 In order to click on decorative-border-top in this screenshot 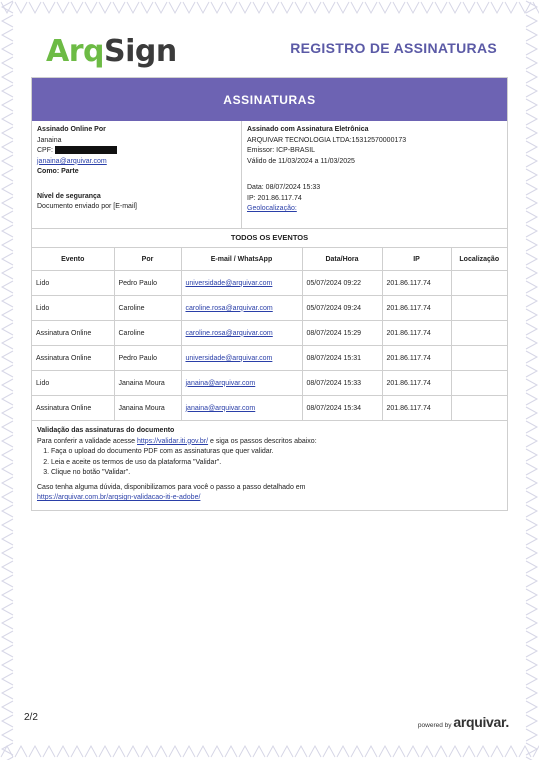, I will do `click(269, 8)`.